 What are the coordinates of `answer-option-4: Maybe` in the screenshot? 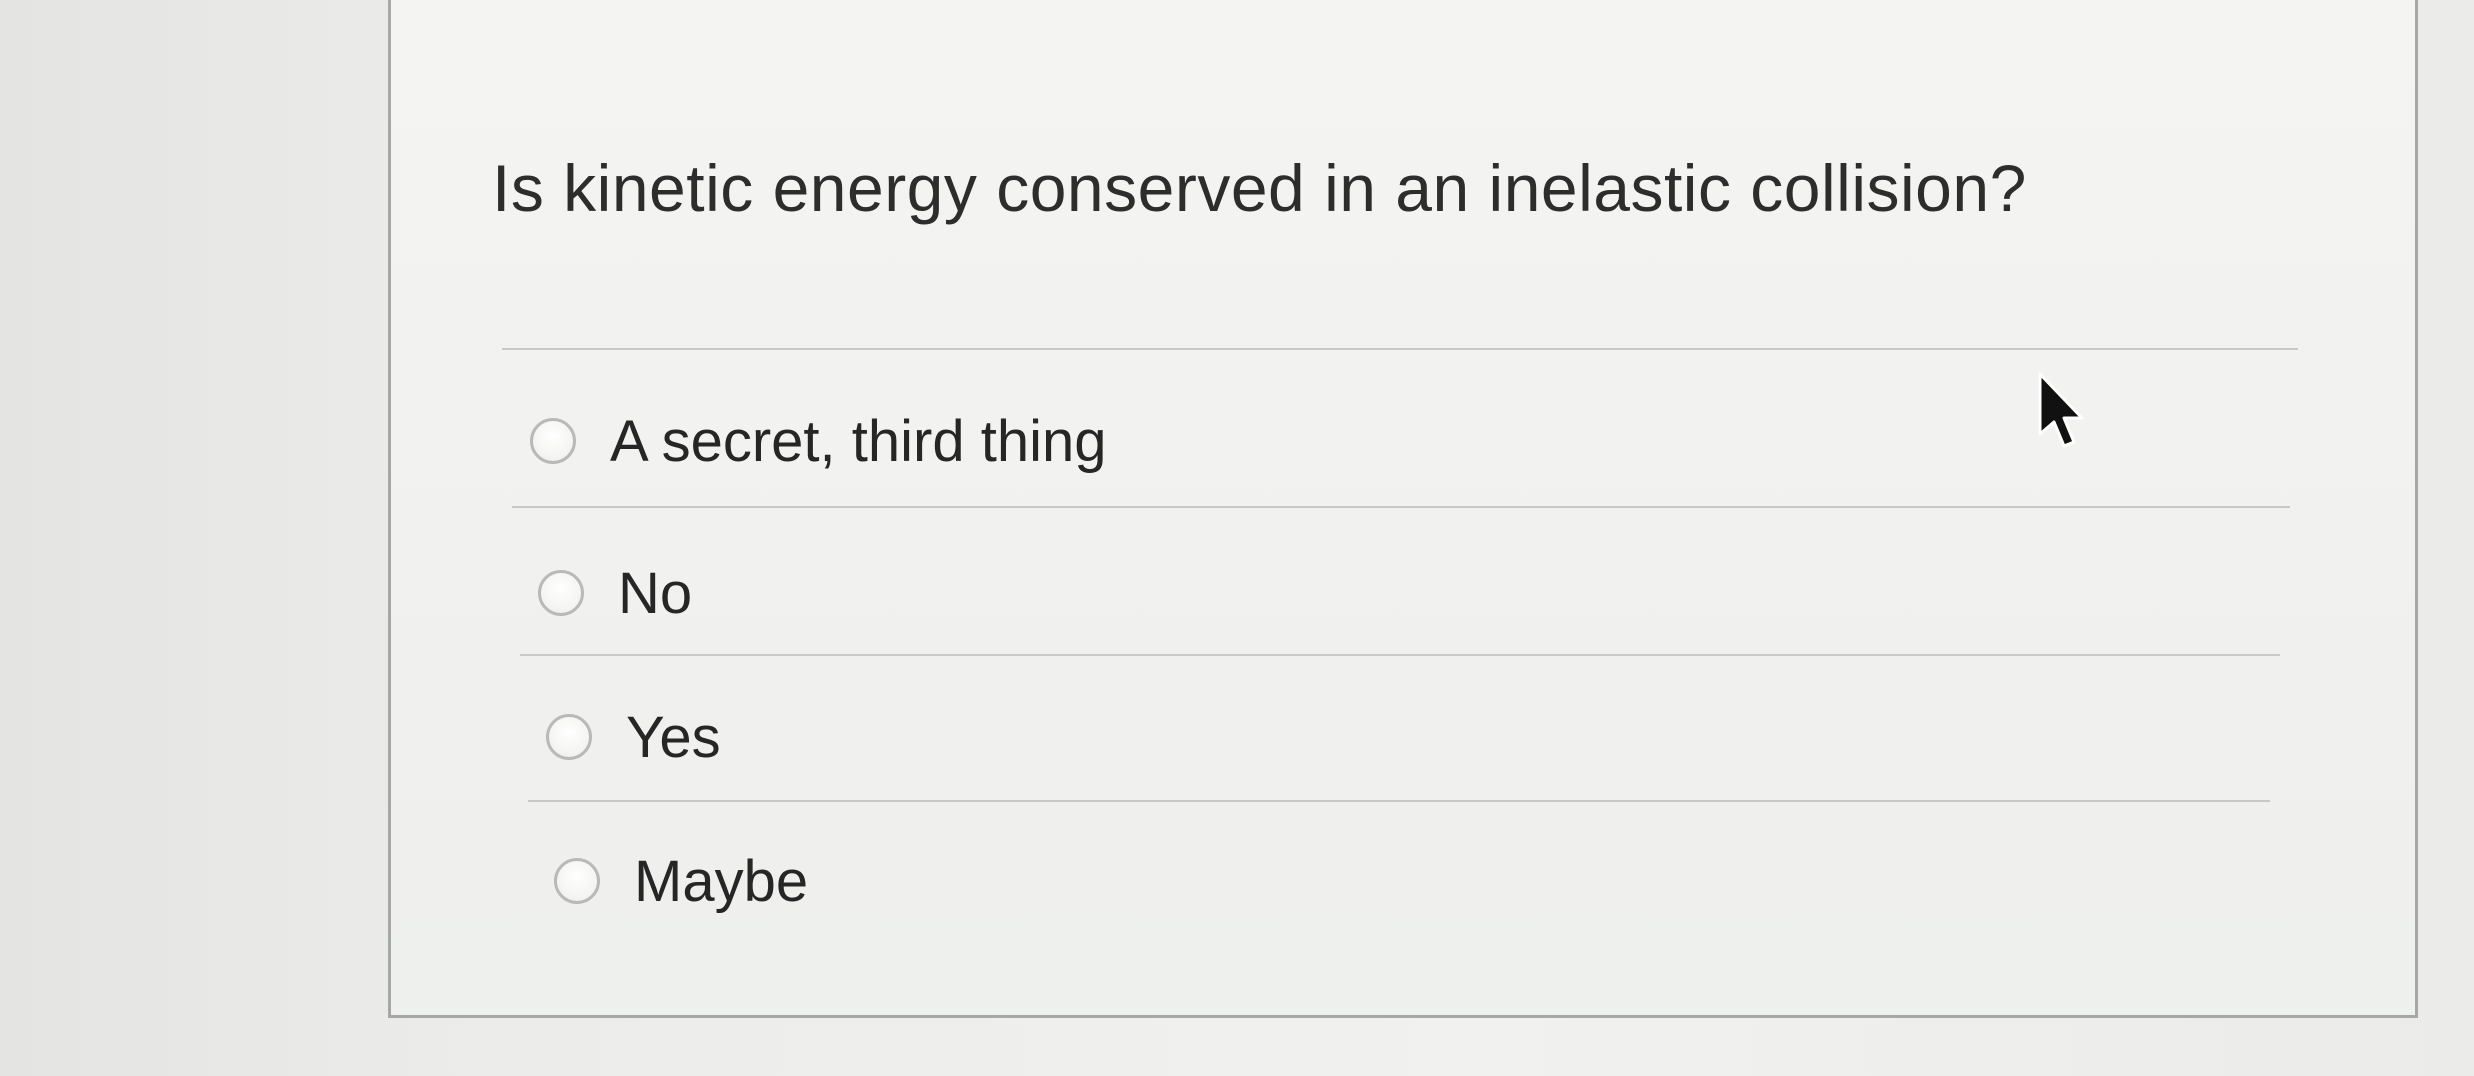 It's located at (681, 881).